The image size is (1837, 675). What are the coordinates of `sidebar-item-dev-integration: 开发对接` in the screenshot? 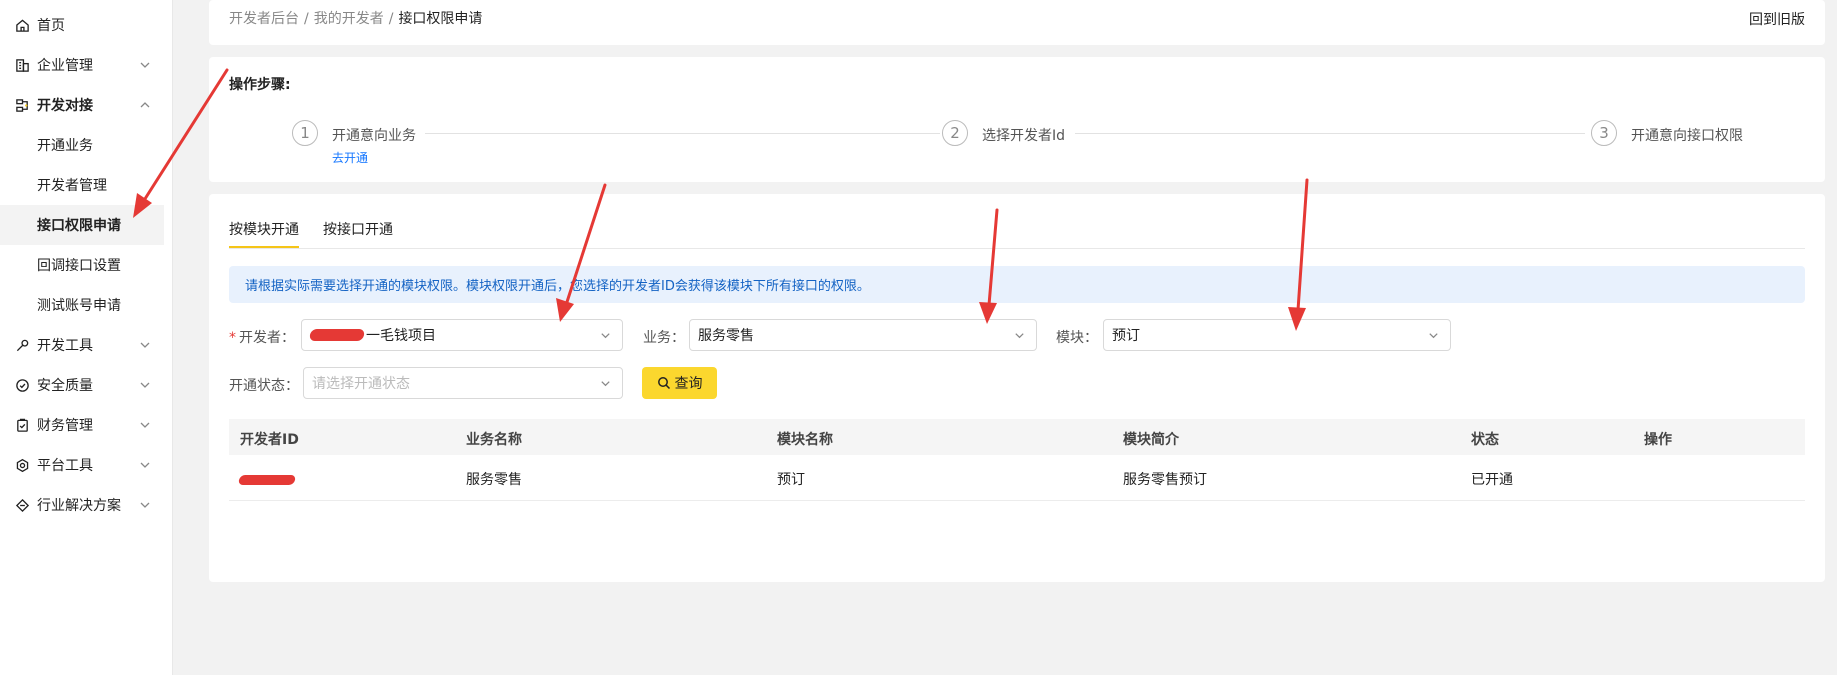 It's located at (82, 105).